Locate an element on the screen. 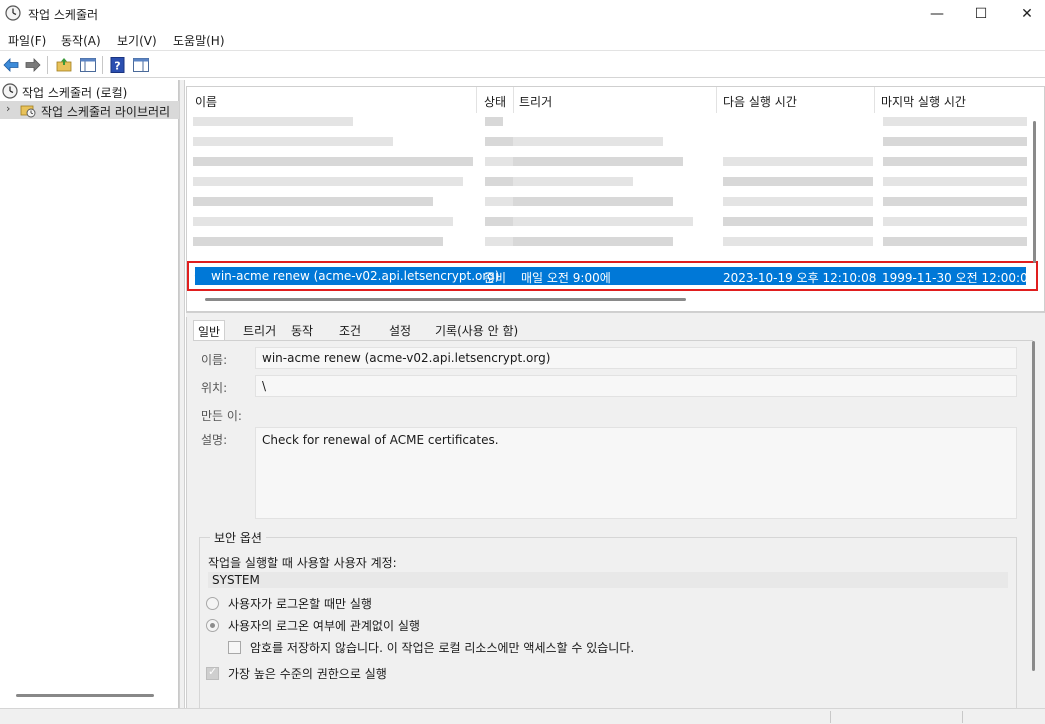 The image size is (1045, 724). action-pane-icon is located at coordinates (141, 65).